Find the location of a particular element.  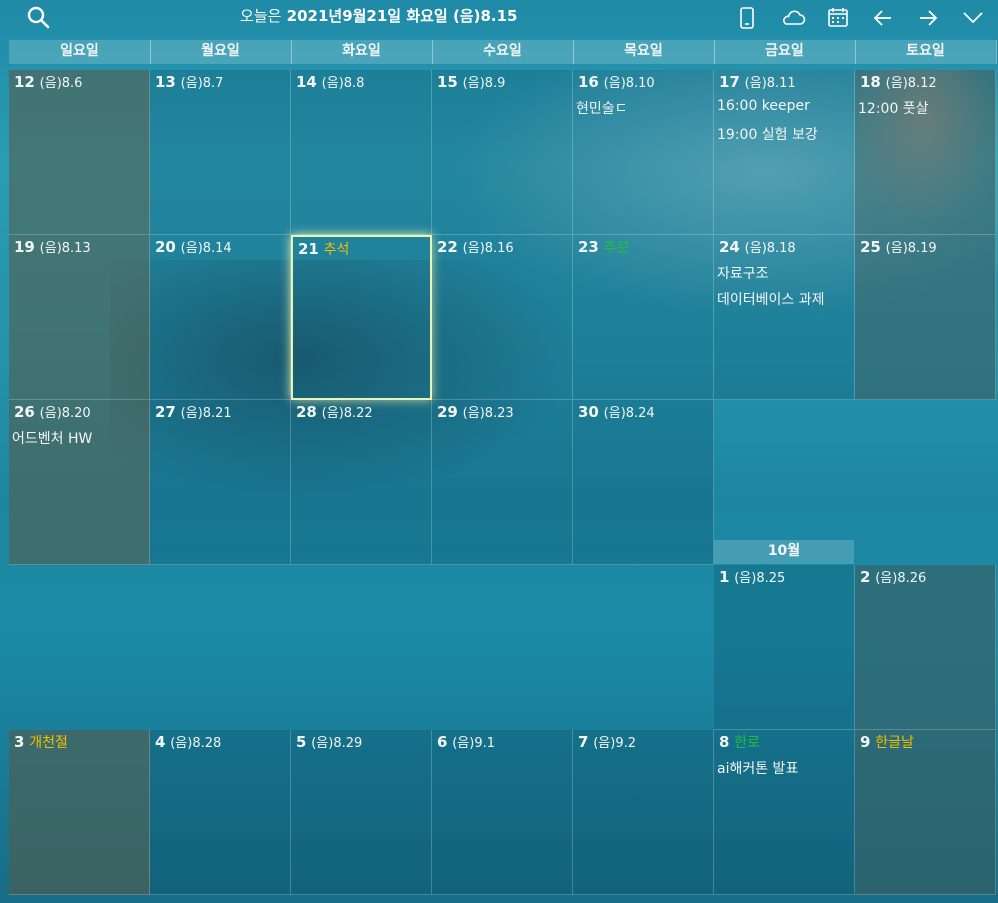

day-cell-3: 15 (음)8.9 is located at coordinates (502, 152).